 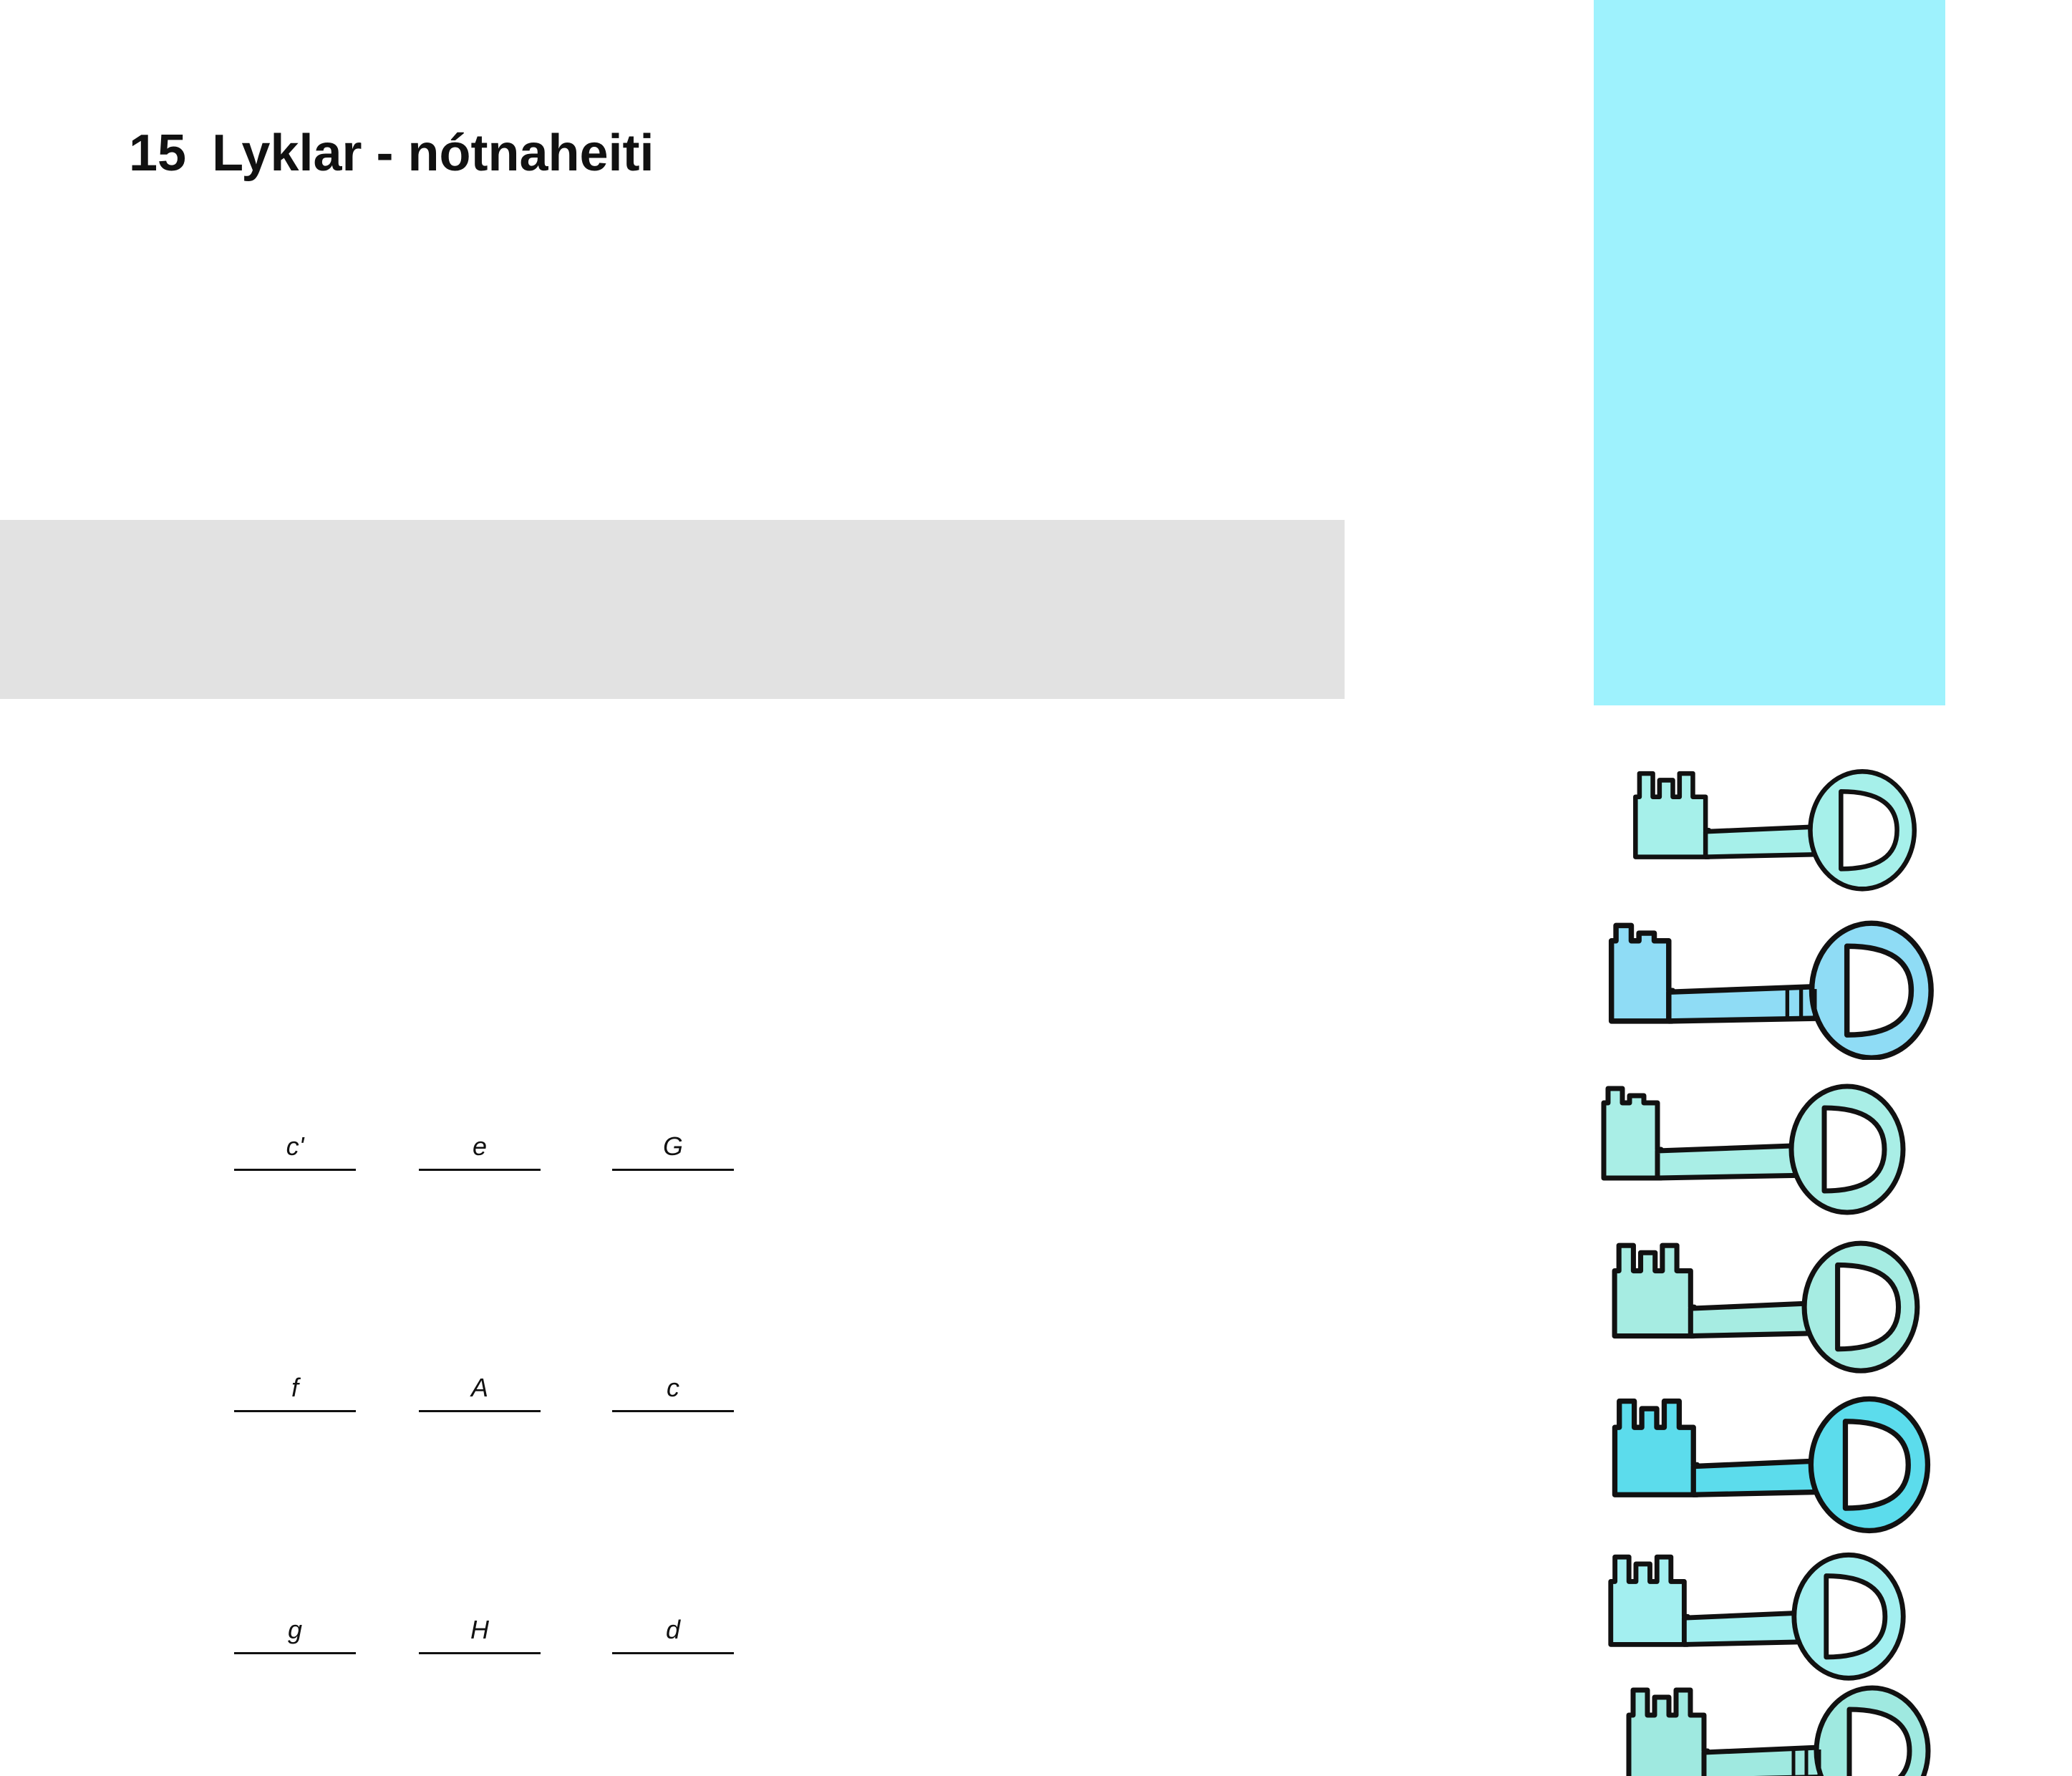 I want to click on note-name-label: c, so click(x=673, y=1387).